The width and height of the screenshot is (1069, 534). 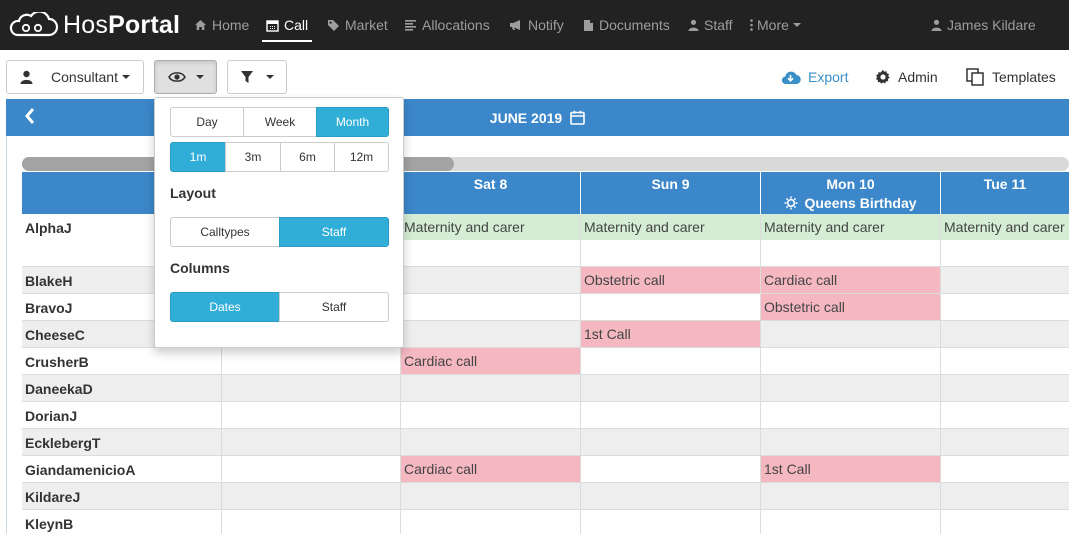 What do you see at coordinates (334, 232) in the screenshot?
I see `layout-staff-button: Staff` at bounding box center [334, 232].